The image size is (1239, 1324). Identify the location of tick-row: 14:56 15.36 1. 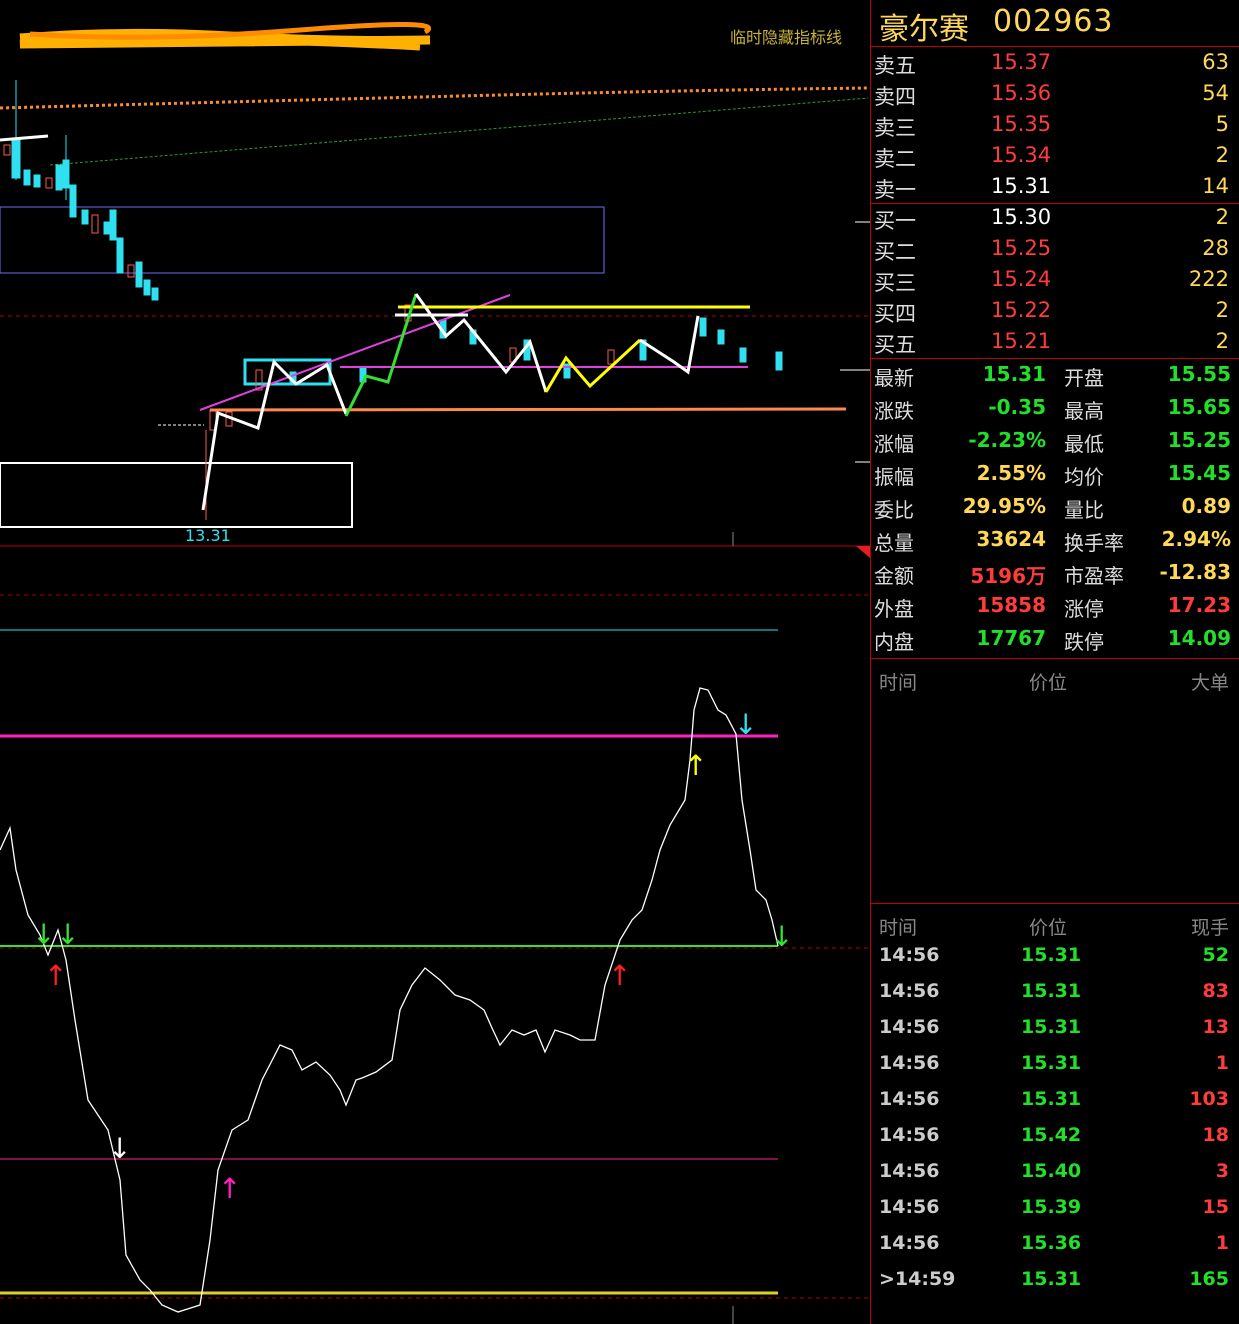
(1055, 1244).